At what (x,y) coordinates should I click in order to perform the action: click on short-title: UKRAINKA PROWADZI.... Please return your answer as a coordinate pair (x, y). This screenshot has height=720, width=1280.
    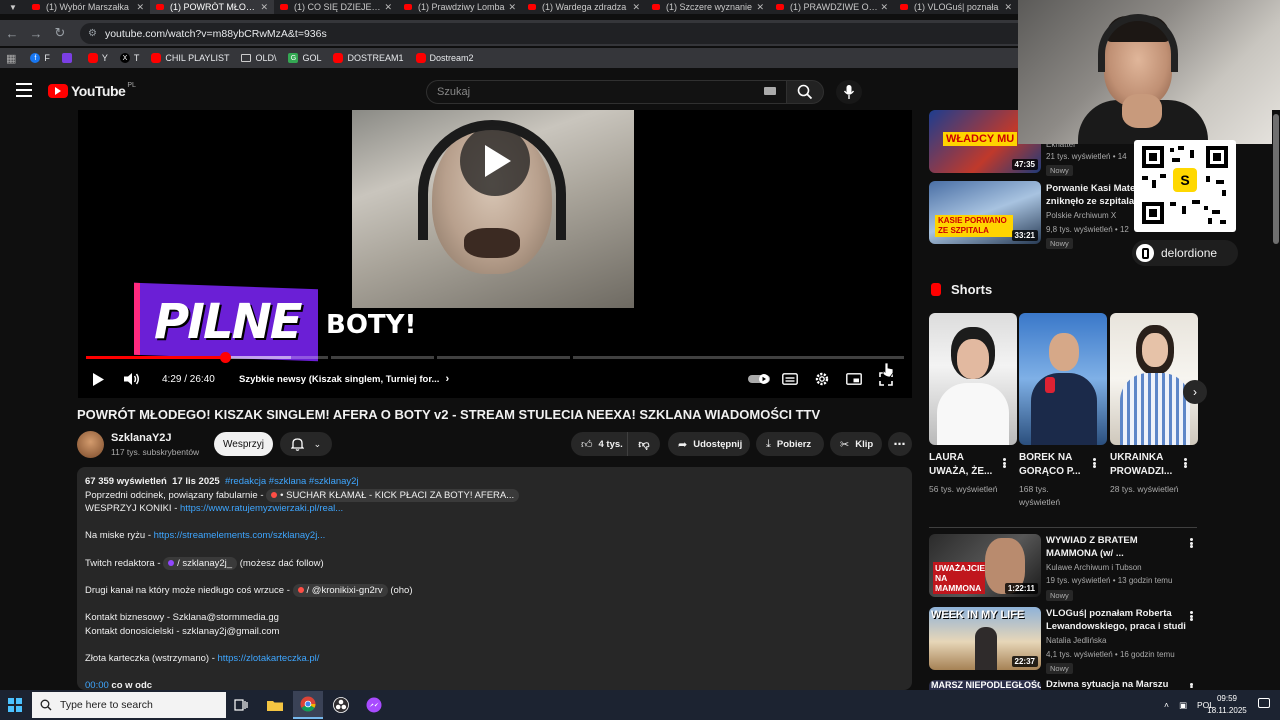
    Looking at the image, I should click on (1145, 465).